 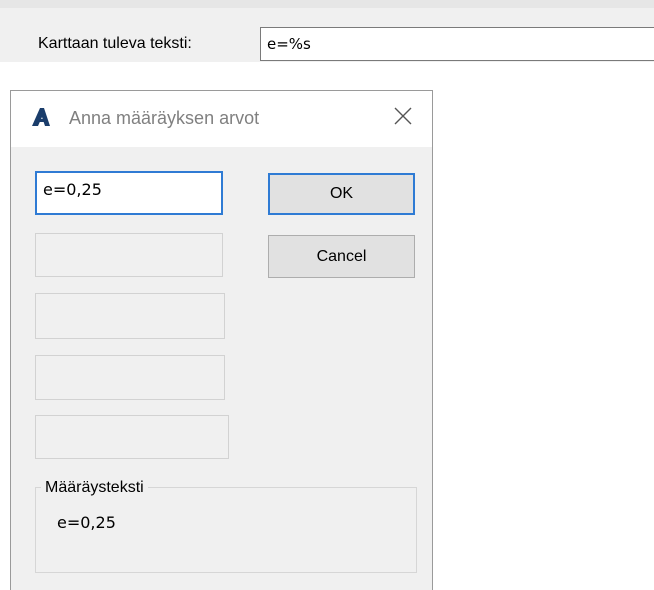 I want to click on cancel-button: Cancel, so click(x=341, y=256).